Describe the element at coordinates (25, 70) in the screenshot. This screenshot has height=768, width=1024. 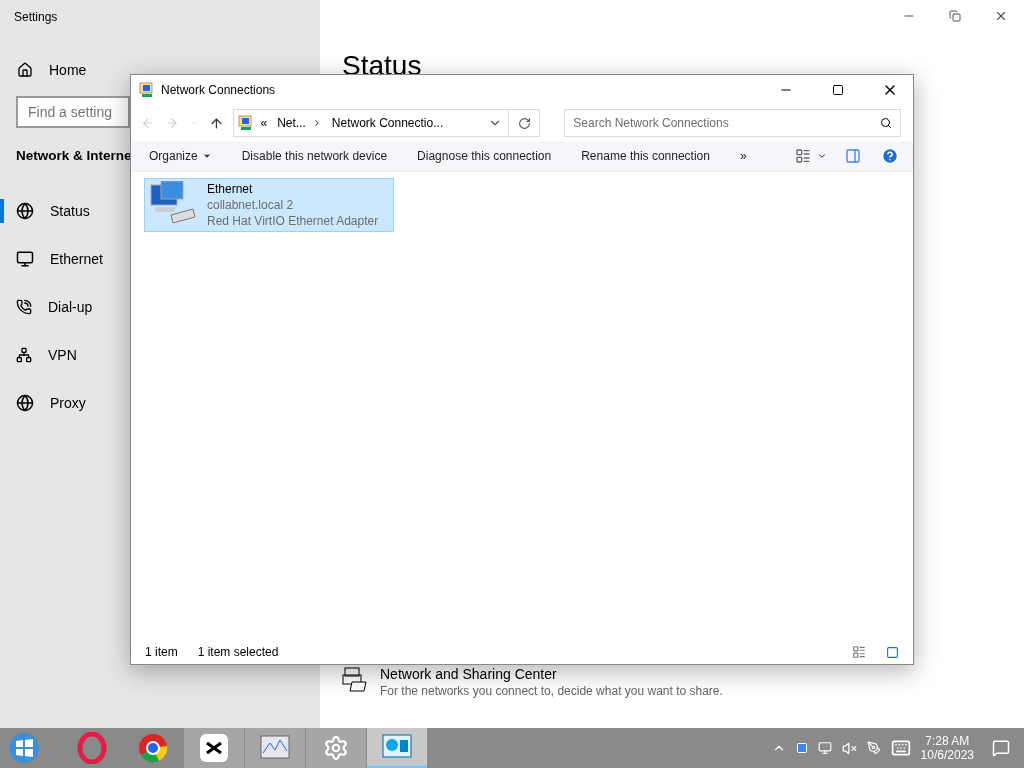
I see `home-icon` at that location.